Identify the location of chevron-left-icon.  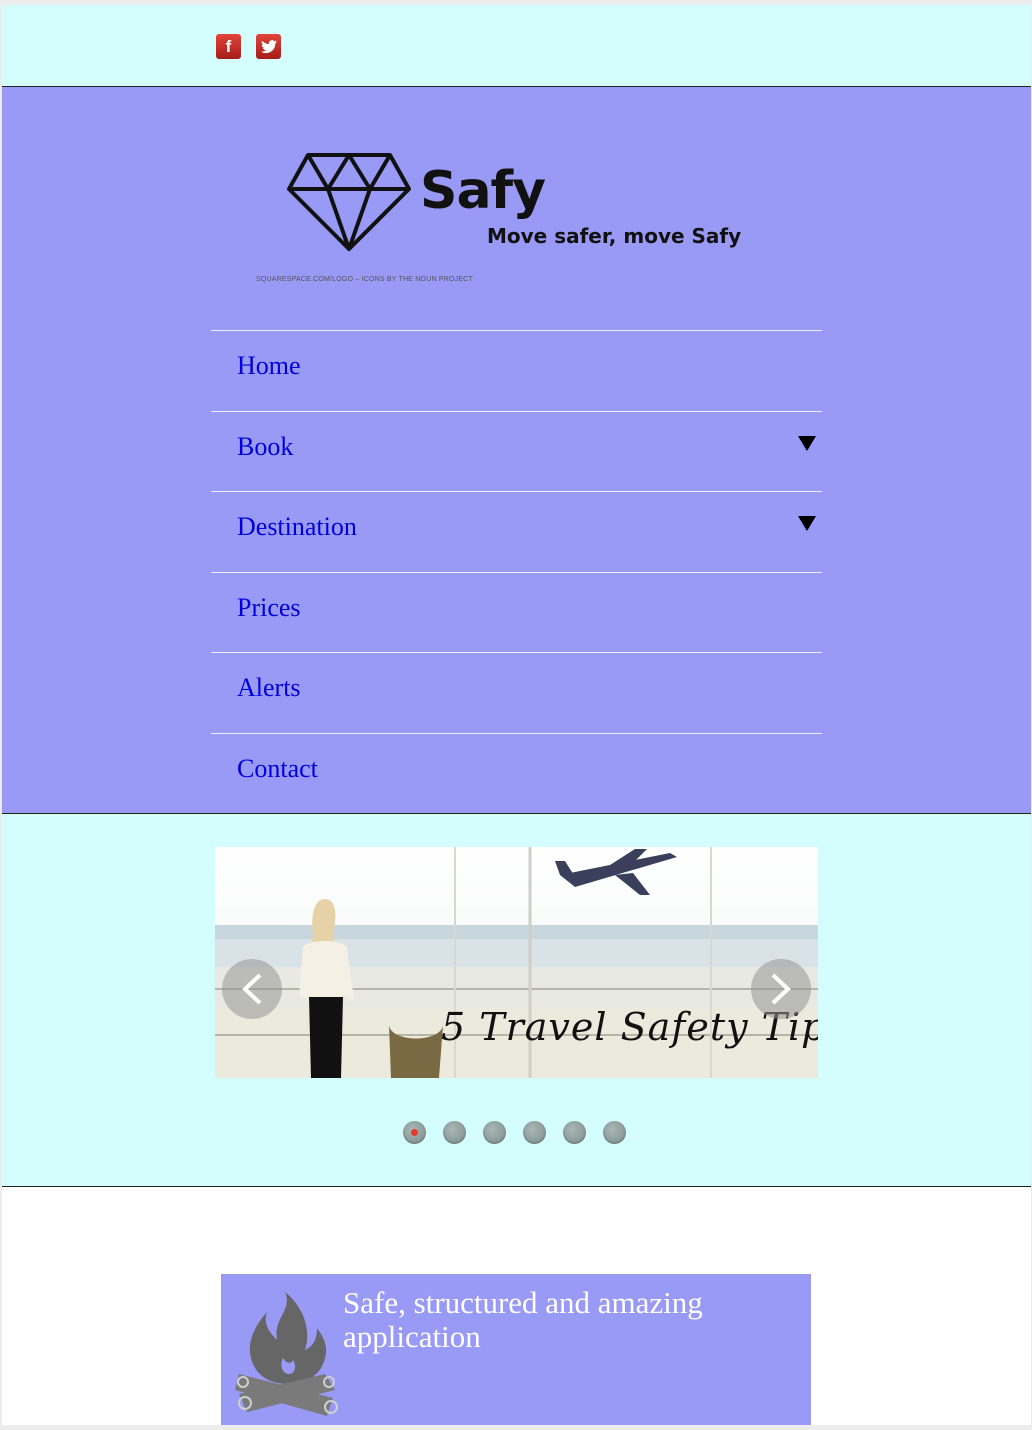
(252, 989).